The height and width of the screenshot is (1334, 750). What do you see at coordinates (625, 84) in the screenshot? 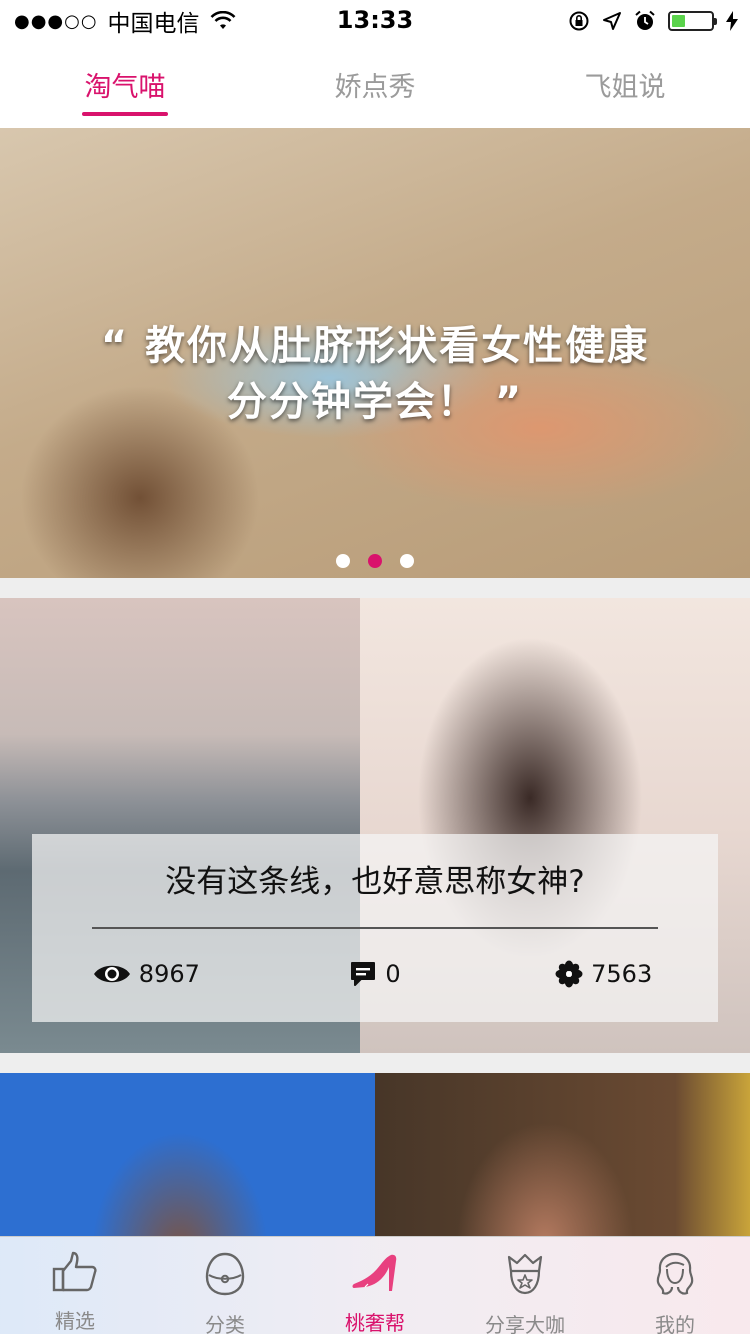
I see `tab-feijieshuo: 飞姐说` at bounding box center [625, 84].